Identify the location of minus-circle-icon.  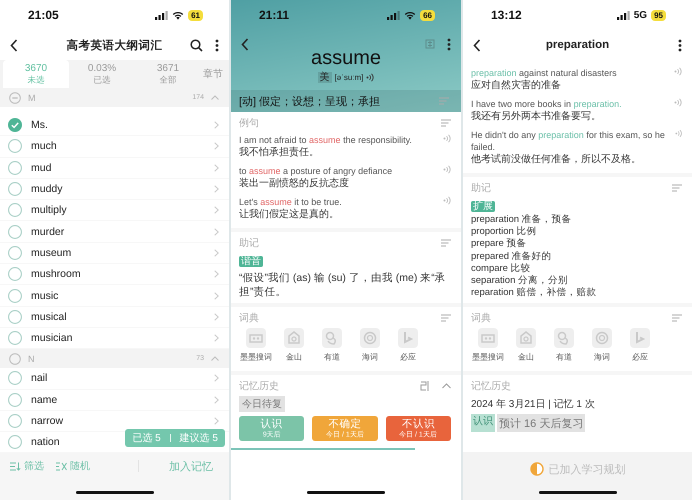
(15, 98).